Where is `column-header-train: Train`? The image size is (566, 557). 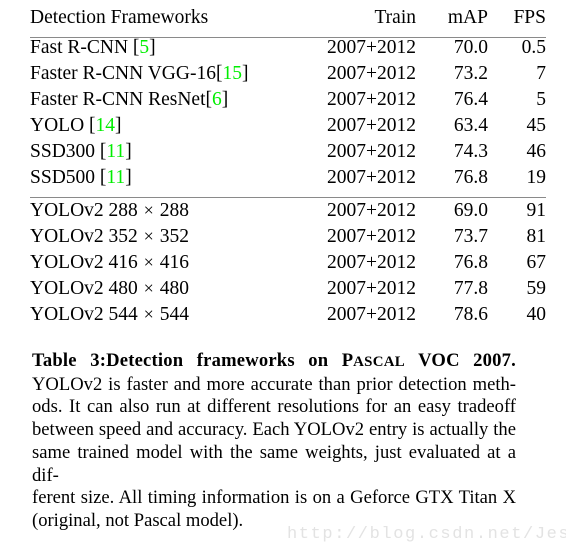
column-header-train: Train is located at coordinates (354, 23).